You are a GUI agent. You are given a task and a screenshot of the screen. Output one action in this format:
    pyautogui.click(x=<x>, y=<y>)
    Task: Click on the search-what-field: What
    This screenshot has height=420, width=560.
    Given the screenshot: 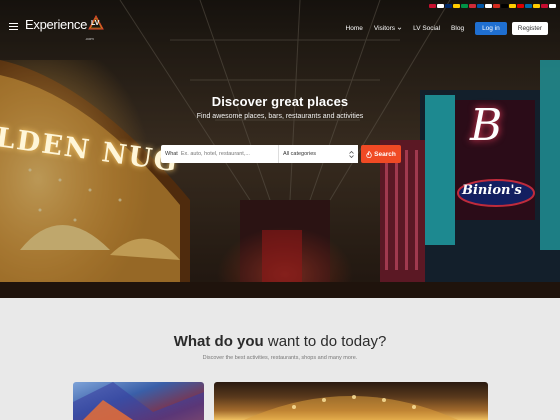 What is the action you would take?
    pyautogui.click(x=220, y=154)
    